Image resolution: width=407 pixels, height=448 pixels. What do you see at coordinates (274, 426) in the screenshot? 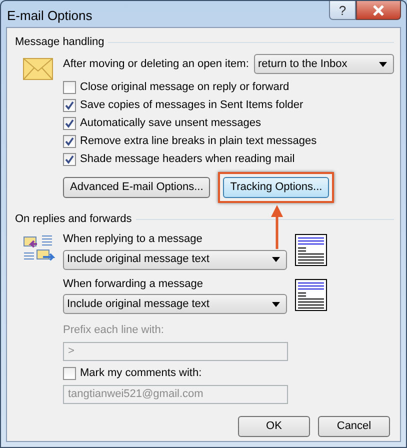
I see `dialog-button: OK` at bounding box center [274, 426].